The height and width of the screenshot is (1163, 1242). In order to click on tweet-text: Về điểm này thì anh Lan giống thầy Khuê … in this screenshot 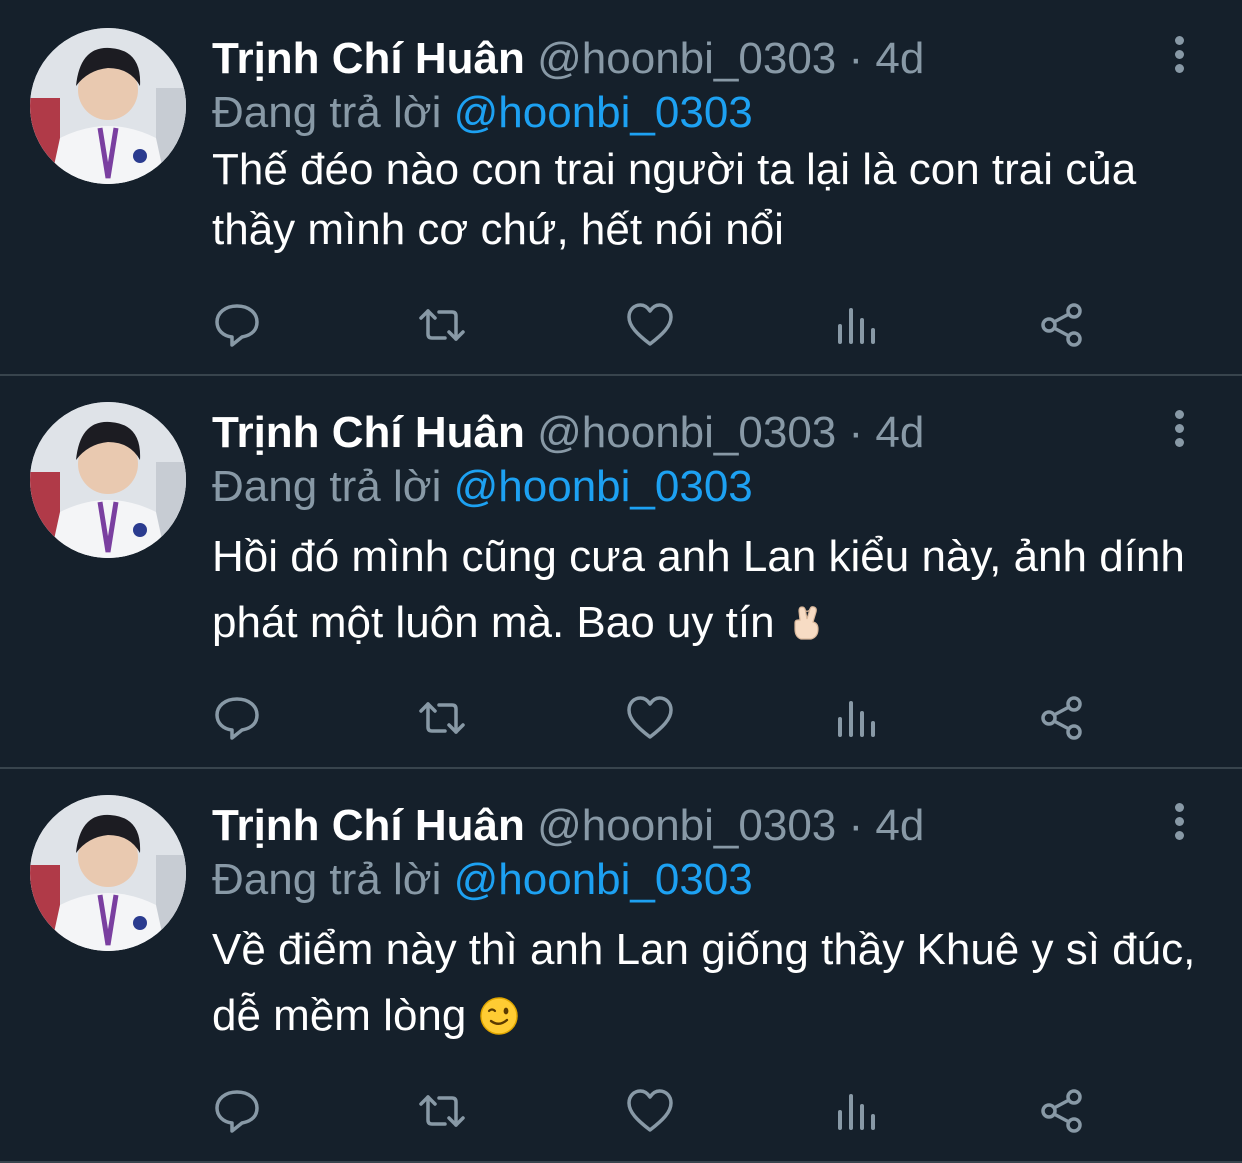, I will do `click(707, 983)`.